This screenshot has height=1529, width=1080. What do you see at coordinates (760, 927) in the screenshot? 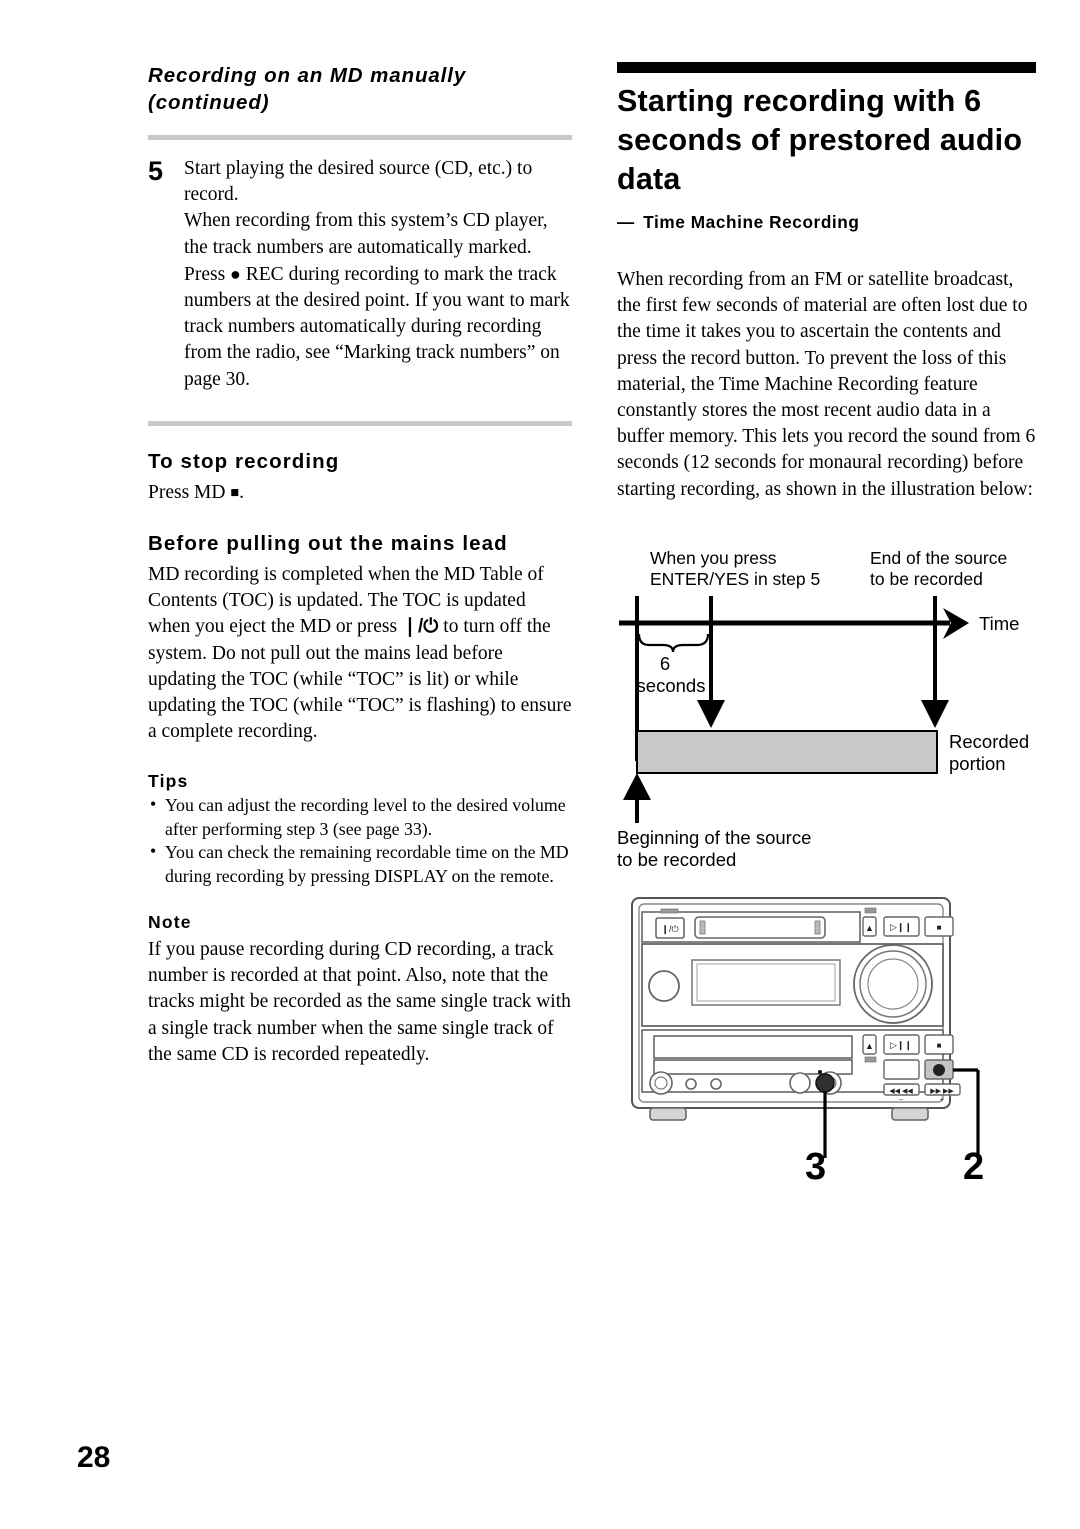
I see `md-slot` at bounding box center [760, 927].